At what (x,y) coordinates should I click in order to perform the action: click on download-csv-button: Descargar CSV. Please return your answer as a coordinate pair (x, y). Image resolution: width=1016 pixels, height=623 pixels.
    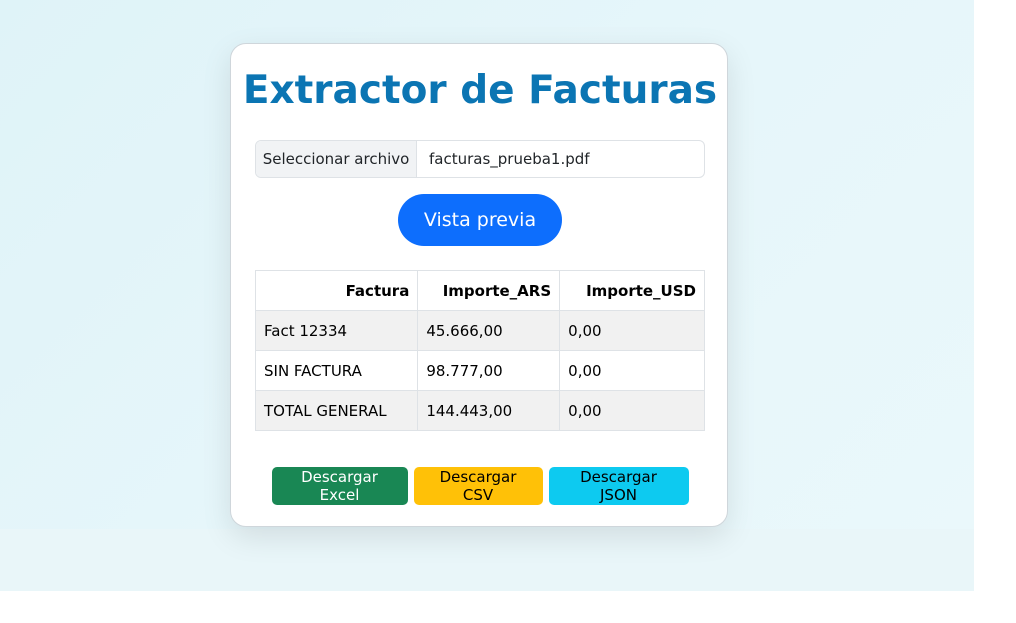
    Looking at the image, I should click on (478, 486).